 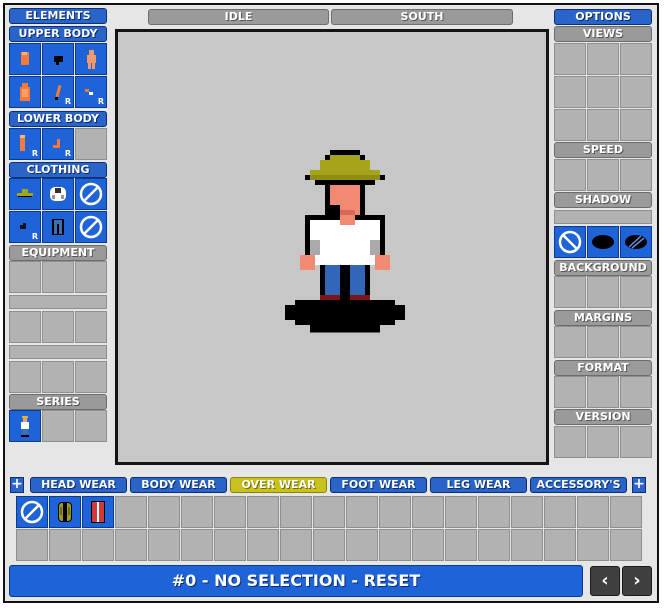 What do you see at coordinates (278, 485) in the screenshot?
I see `tab-over-wear: OVER WEAR` at bounding box center [278, 485].